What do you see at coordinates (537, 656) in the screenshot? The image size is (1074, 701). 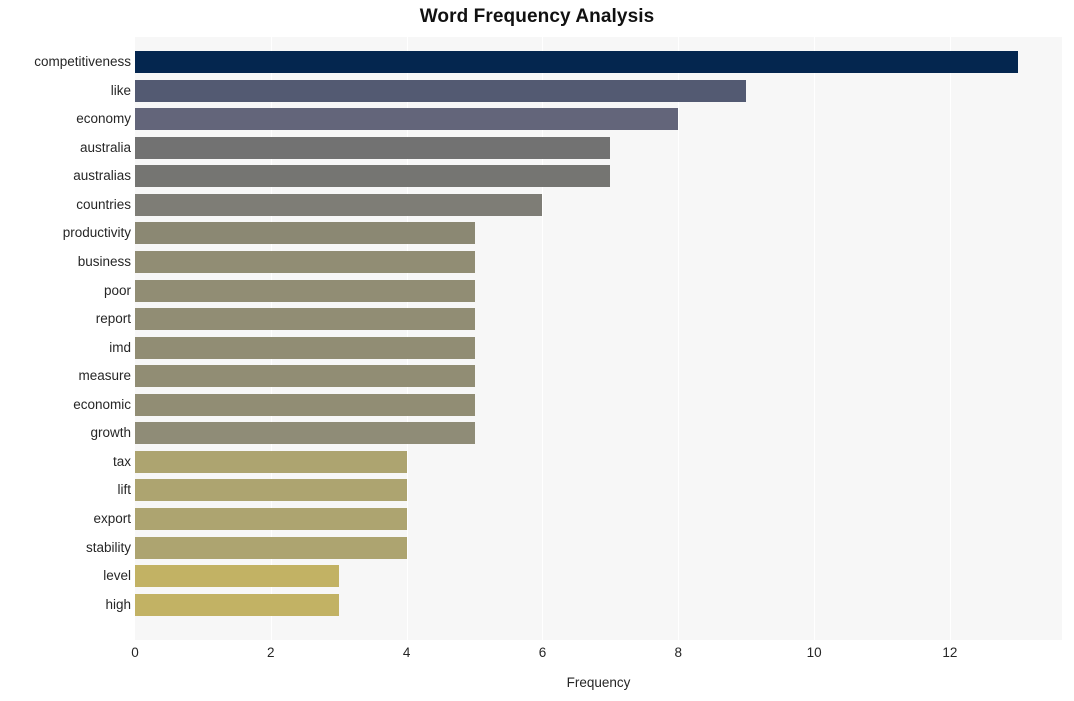 I see `x-axis-ticks: 0 2 4 6 8 10 12` at bounding box center [537, 656].